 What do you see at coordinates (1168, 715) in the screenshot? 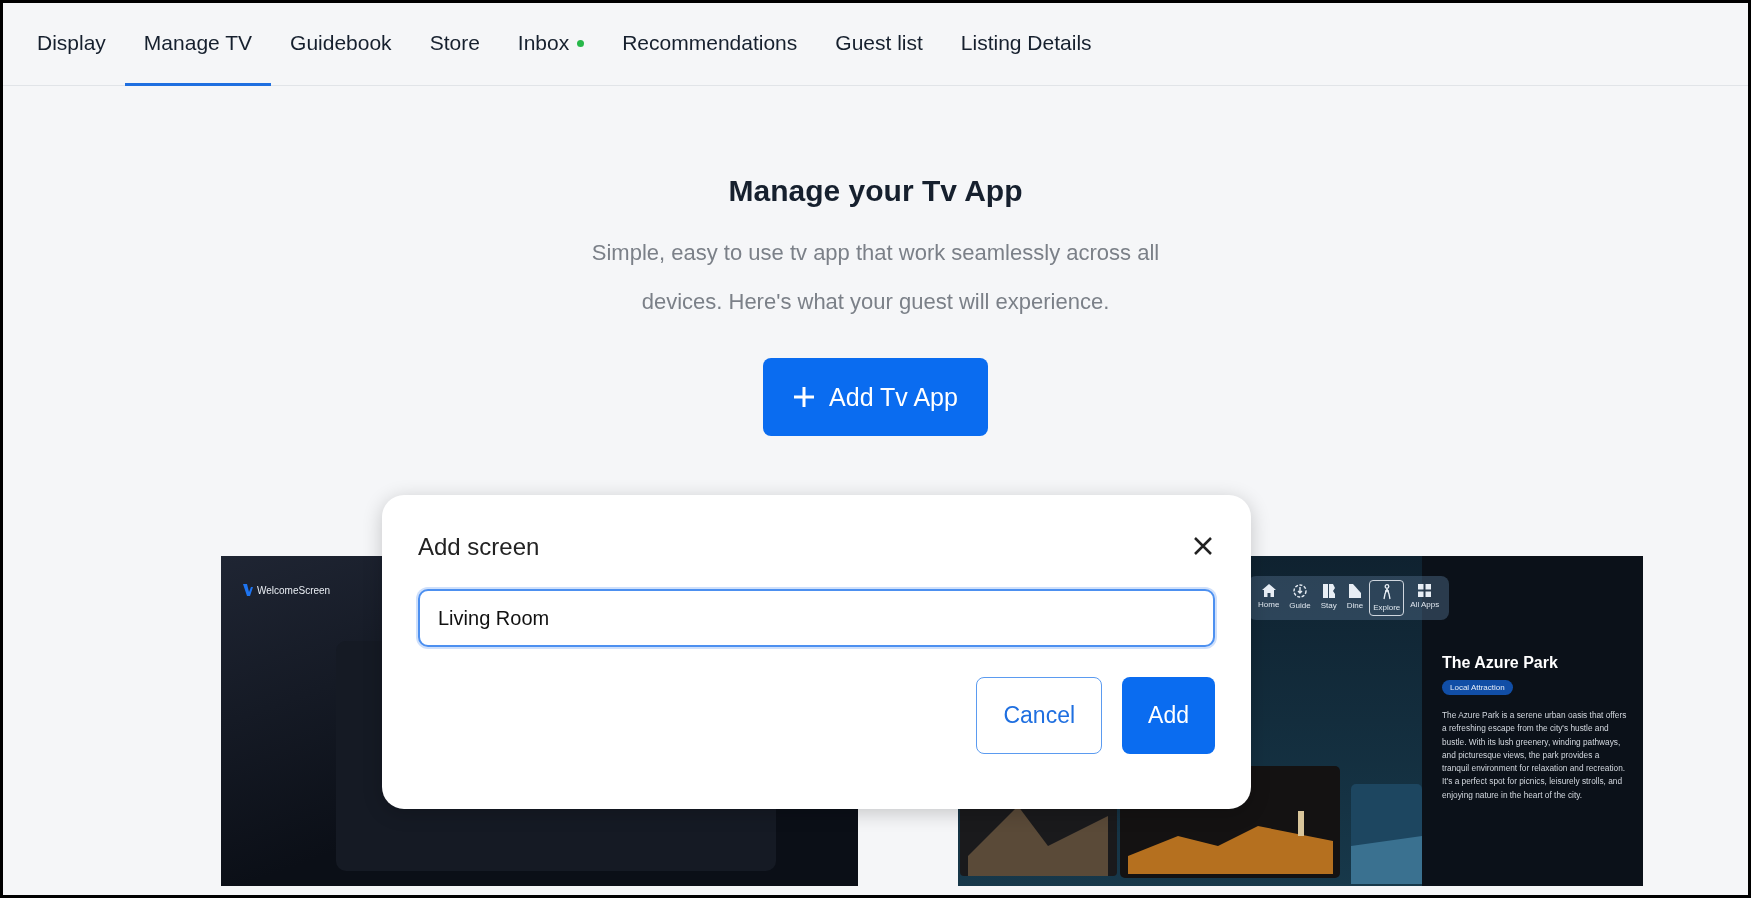
I see `add-button: Add` at bounding box center [1168, 715].